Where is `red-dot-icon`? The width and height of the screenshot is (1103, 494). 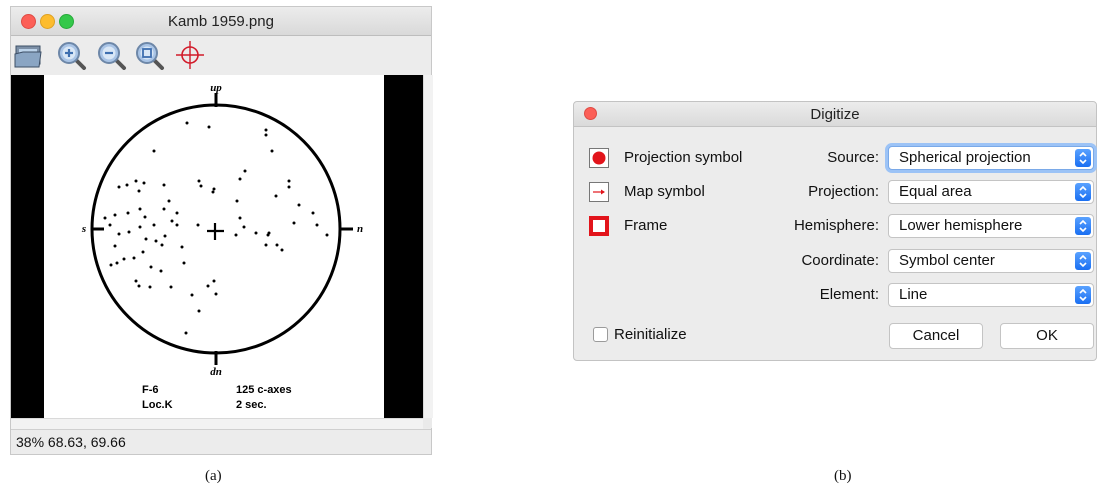 red-dot-icon is located at coordinates (599, 158).